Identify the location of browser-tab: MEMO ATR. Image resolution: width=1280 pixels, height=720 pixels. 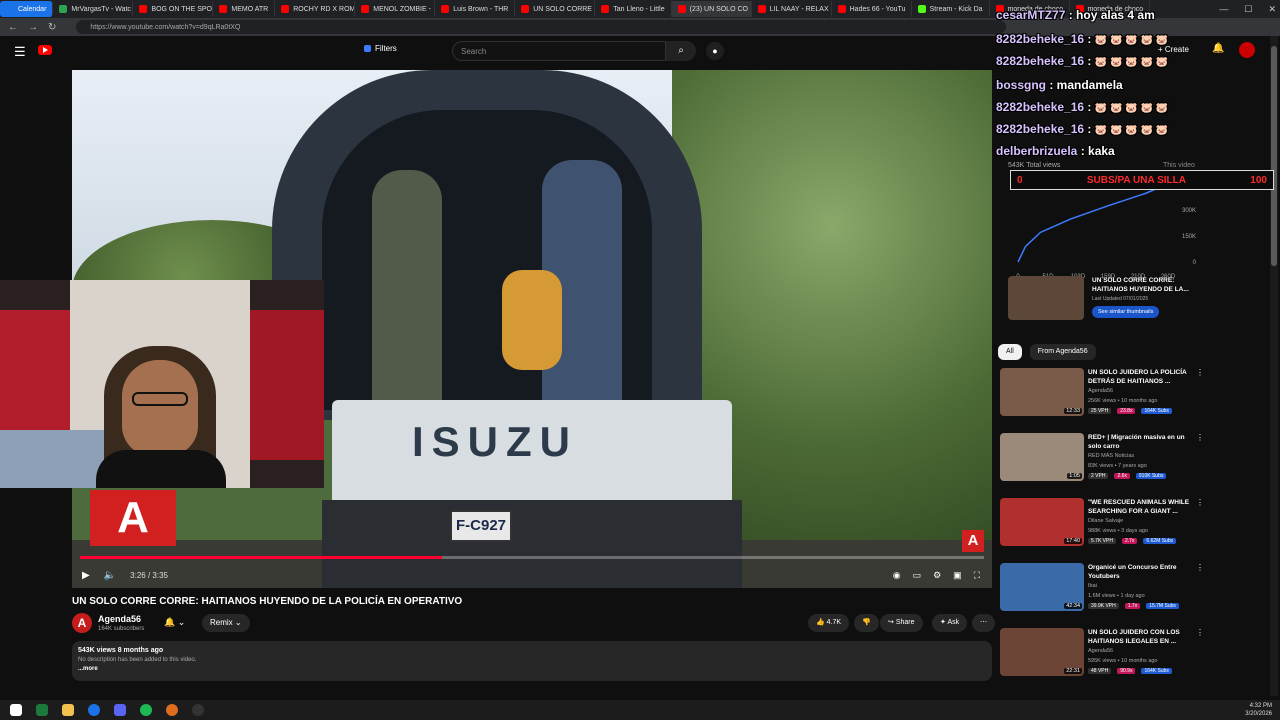
(244, 9).